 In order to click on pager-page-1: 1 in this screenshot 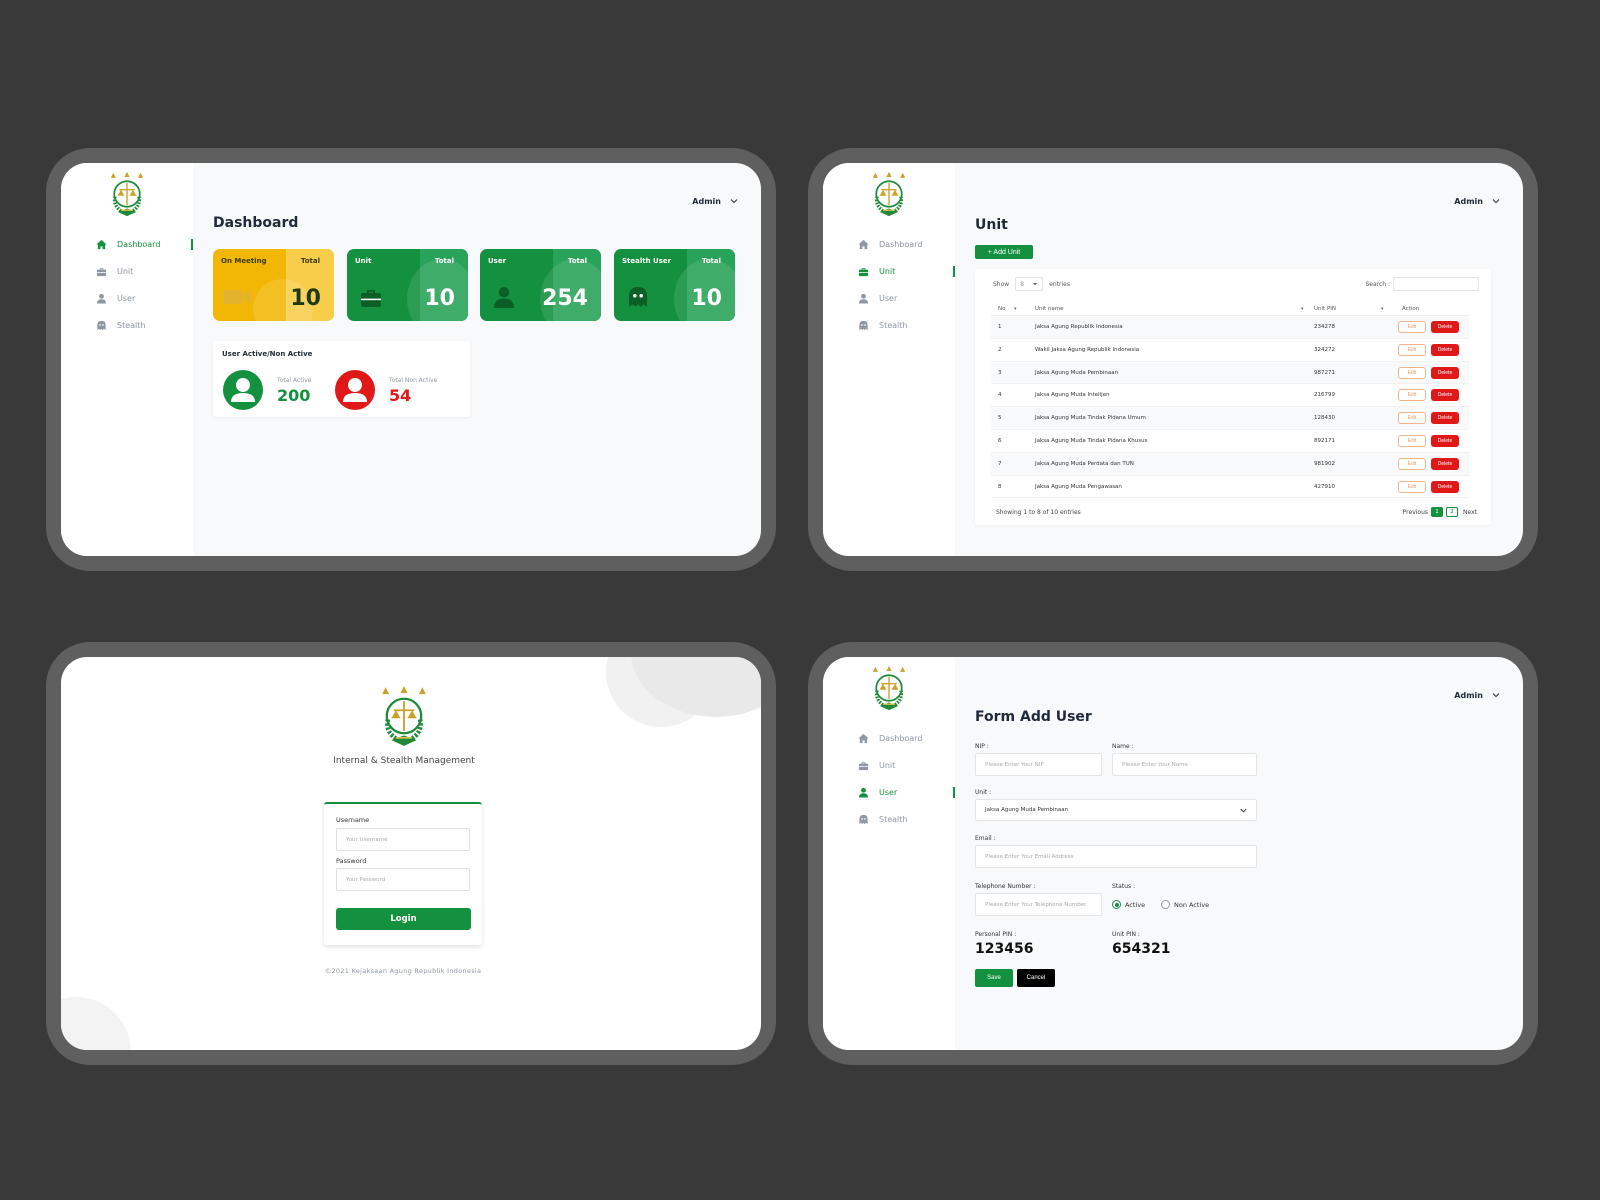, I will do `click(1437, 512)`.